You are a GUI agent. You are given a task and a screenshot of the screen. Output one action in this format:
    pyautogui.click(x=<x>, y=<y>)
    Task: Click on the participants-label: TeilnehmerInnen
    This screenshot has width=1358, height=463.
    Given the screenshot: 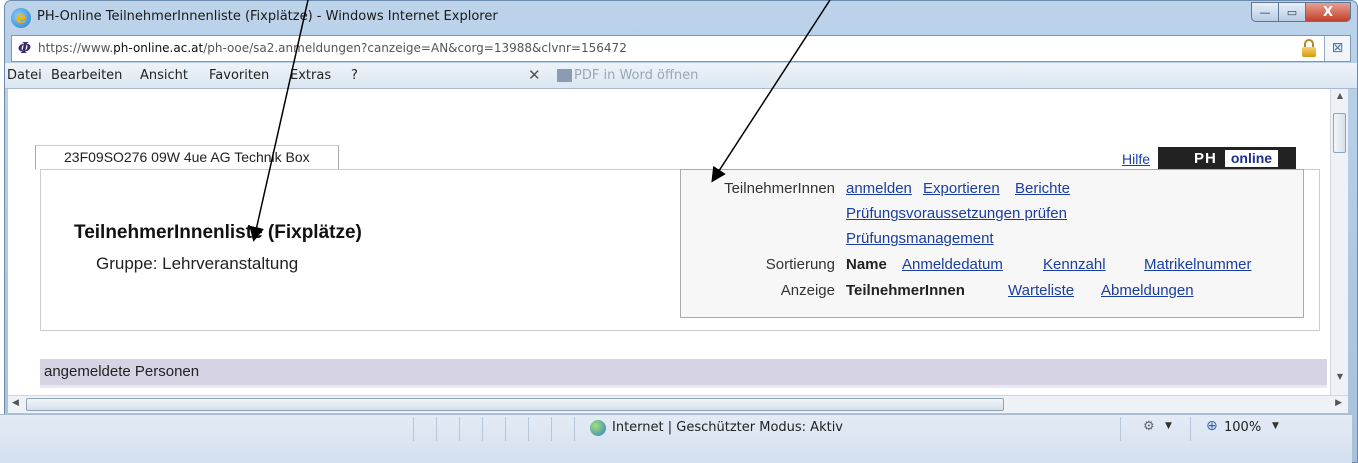 What is the action you would take?
    pyautogui.click(x=779, y=188)
    